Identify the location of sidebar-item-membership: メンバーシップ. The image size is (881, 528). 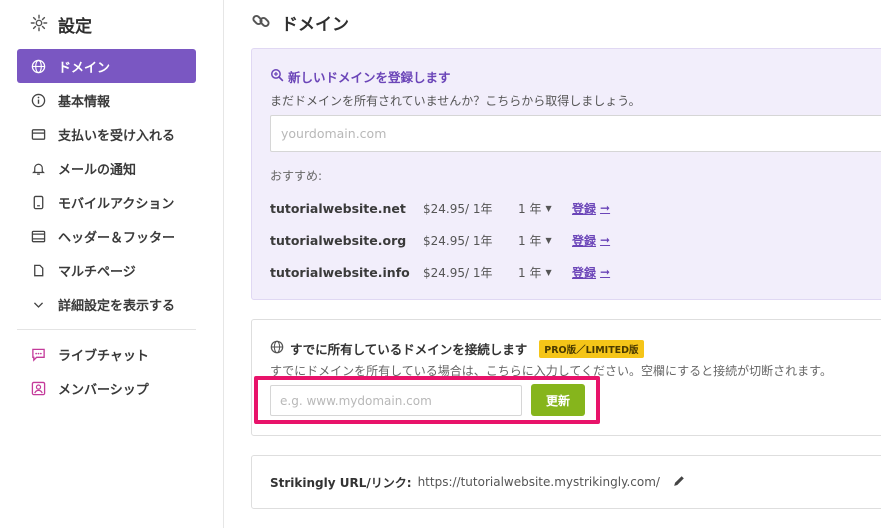
(106, 388).